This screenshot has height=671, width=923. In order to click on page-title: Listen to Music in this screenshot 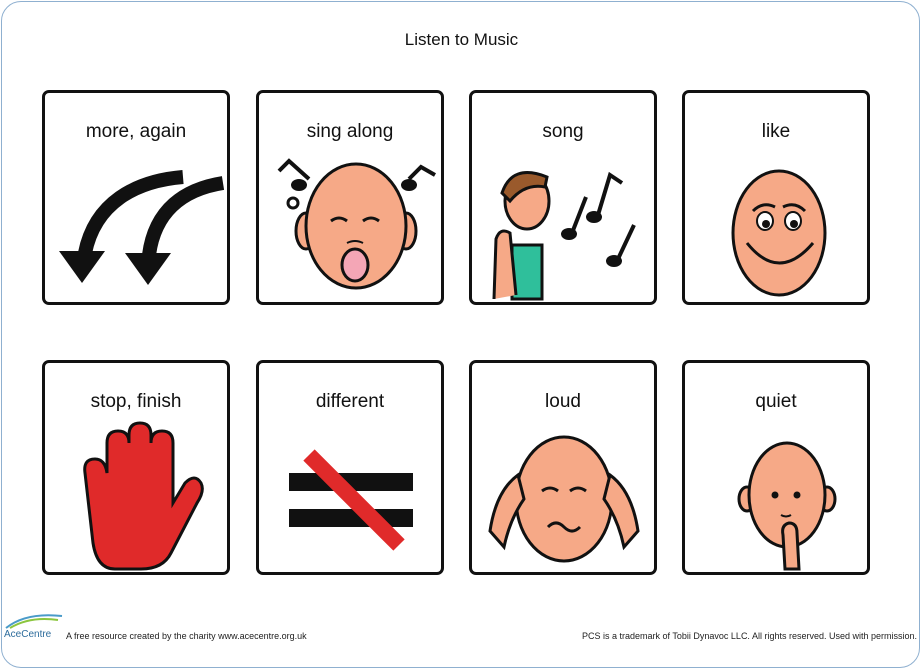, I will do `click(461, 39)`.